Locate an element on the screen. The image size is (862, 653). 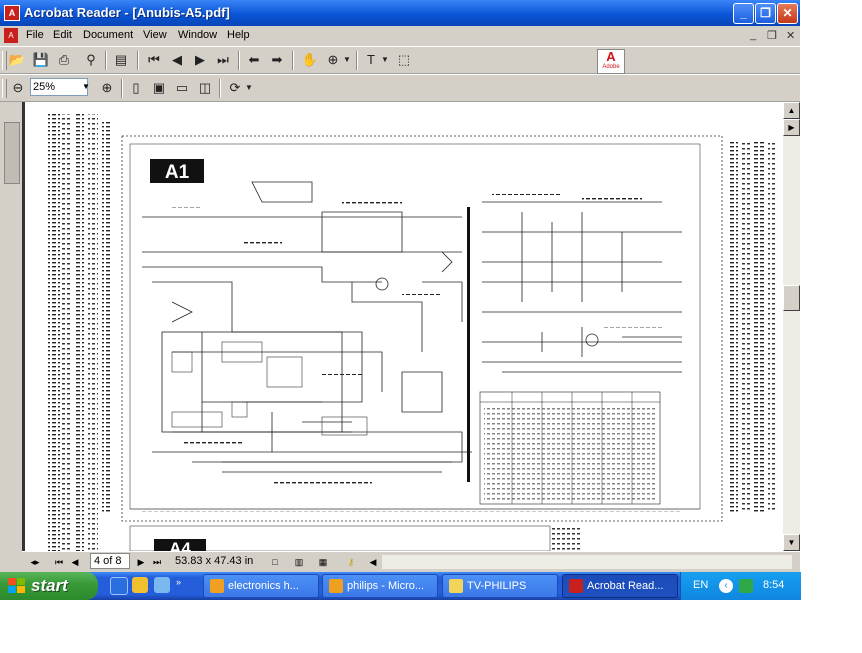
actual-size-icon: ▯ is located at coordinates (136, 88).